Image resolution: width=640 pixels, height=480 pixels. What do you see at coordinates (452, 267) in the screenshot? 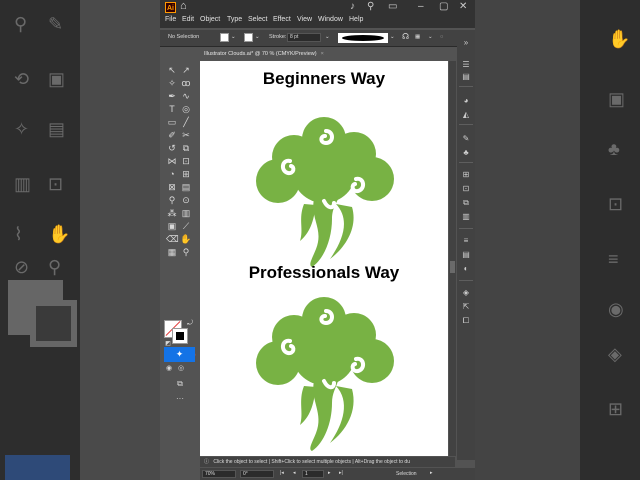
I see `scrollbar-thumb` at bounding box center [452, 267].